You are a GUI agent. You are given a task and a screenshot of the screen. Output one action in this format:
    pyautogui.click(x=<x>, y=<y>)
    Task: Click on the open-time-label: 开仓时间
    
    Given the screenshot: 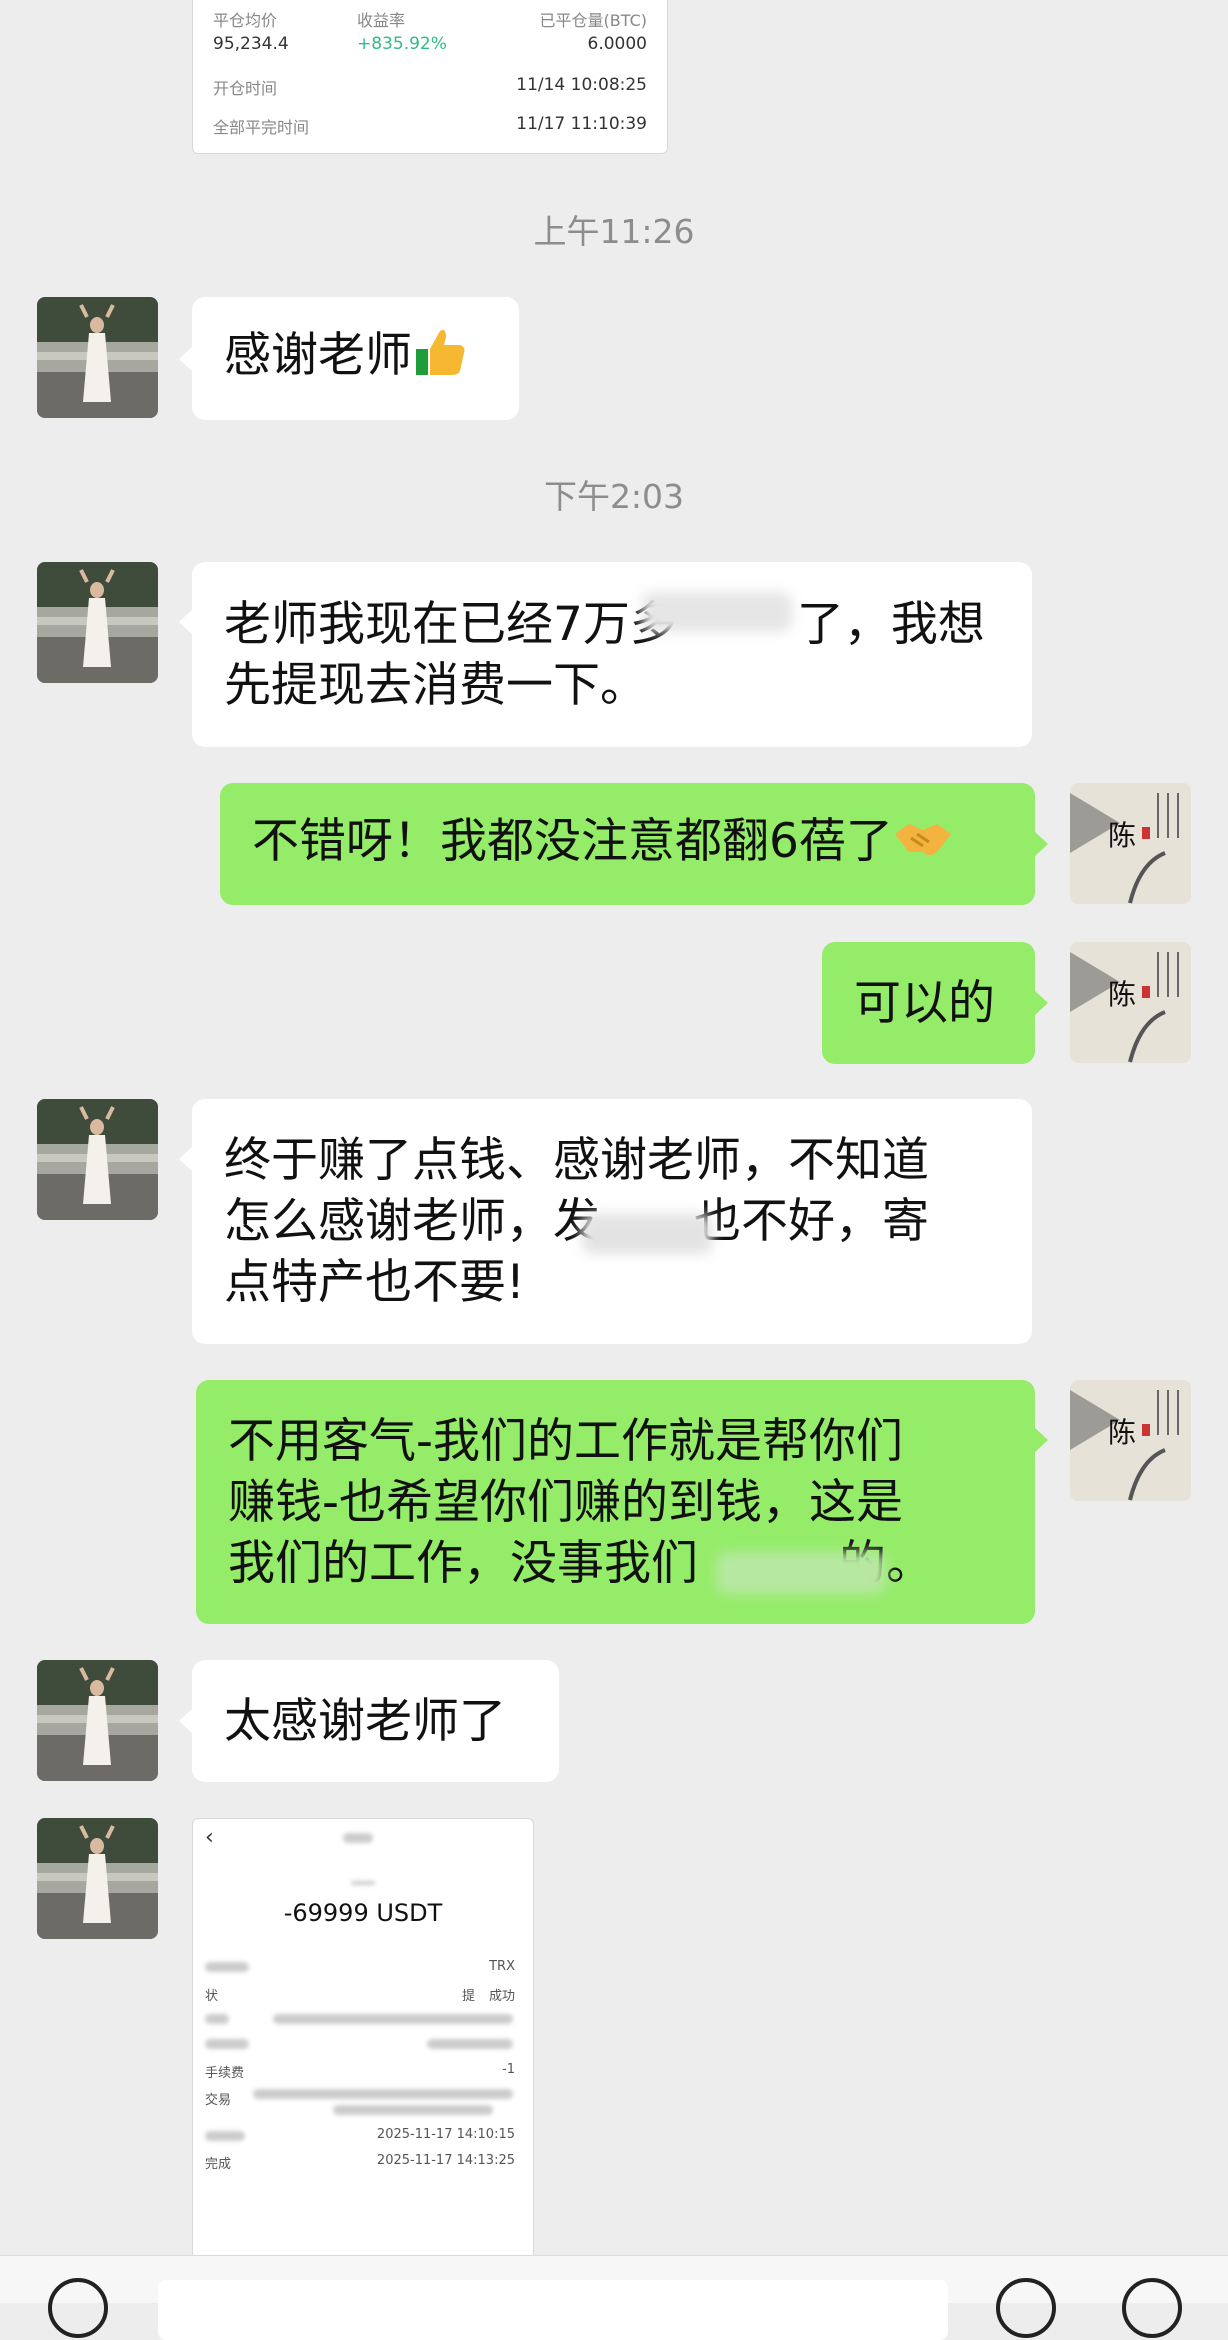 What is the action you would take?
    pyautogui.click(x=245, y=88)
    